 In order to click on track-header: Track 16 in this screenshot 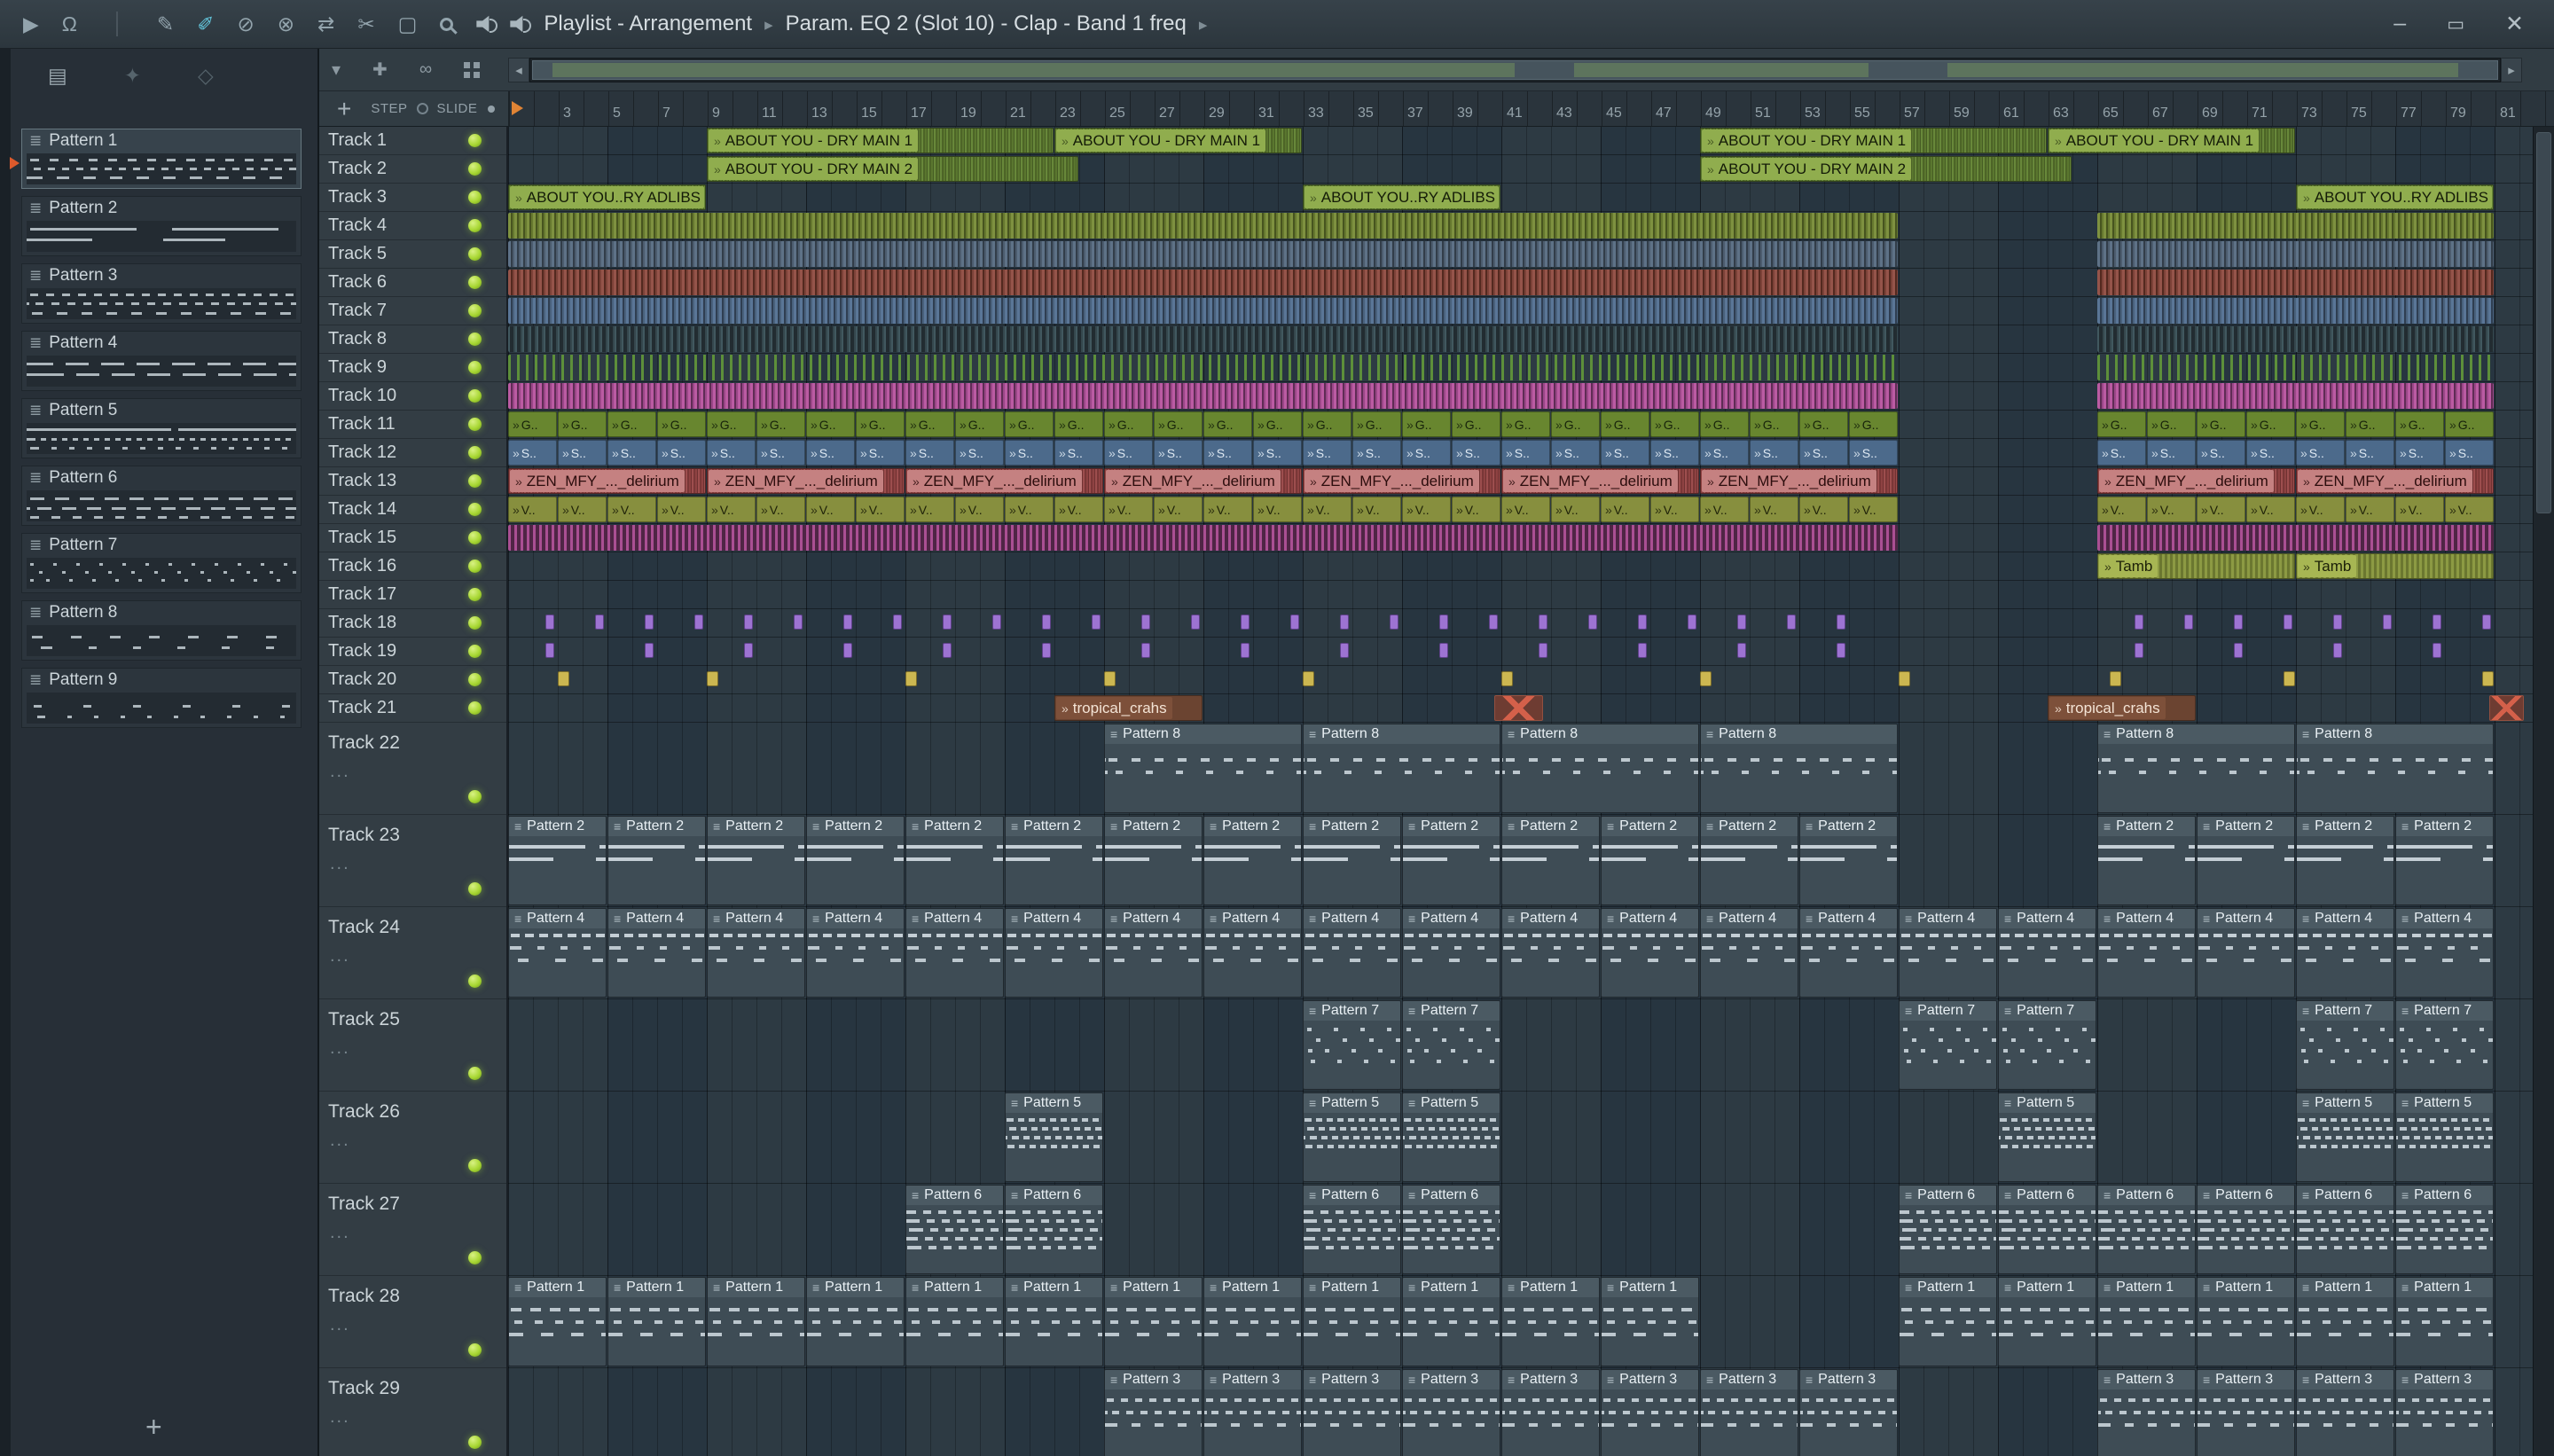, I will do `click(412, 566)`.